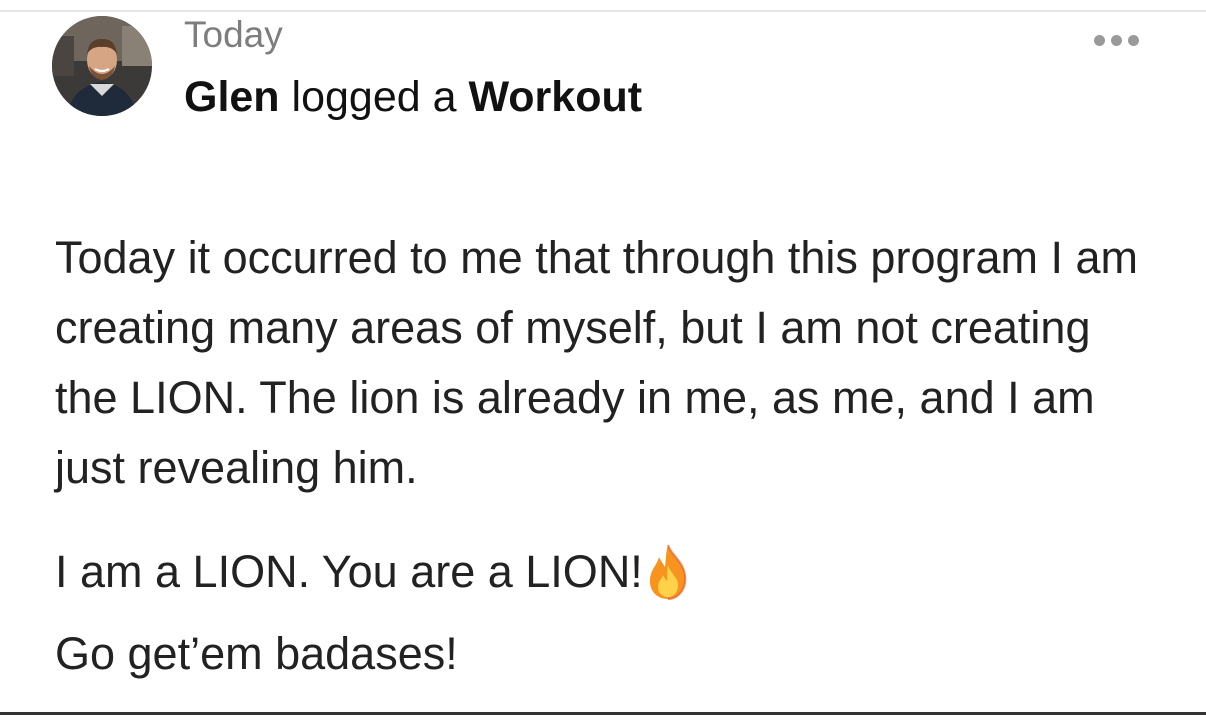 This screenshot has height=715, width=1206. I want to click on more-options-button, so click(1116, 40).